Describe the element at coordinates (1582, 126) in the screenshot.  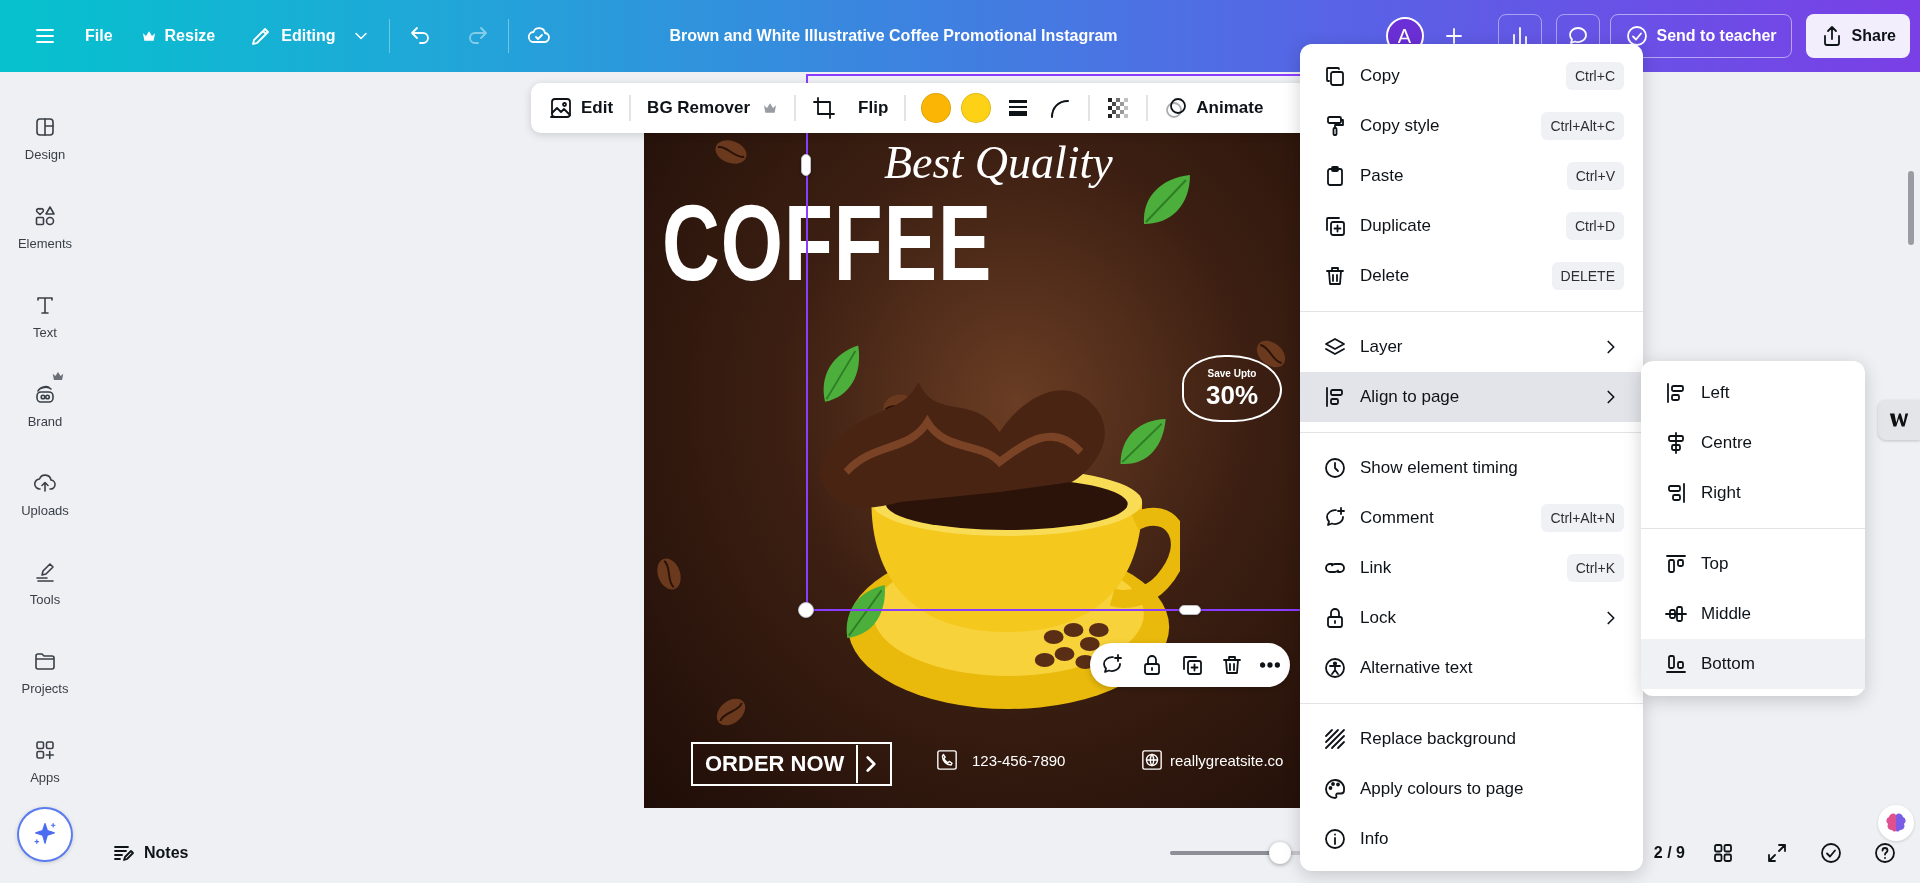
I see `keyboard-shortcut: Ctrl+Alt+C` at that location.